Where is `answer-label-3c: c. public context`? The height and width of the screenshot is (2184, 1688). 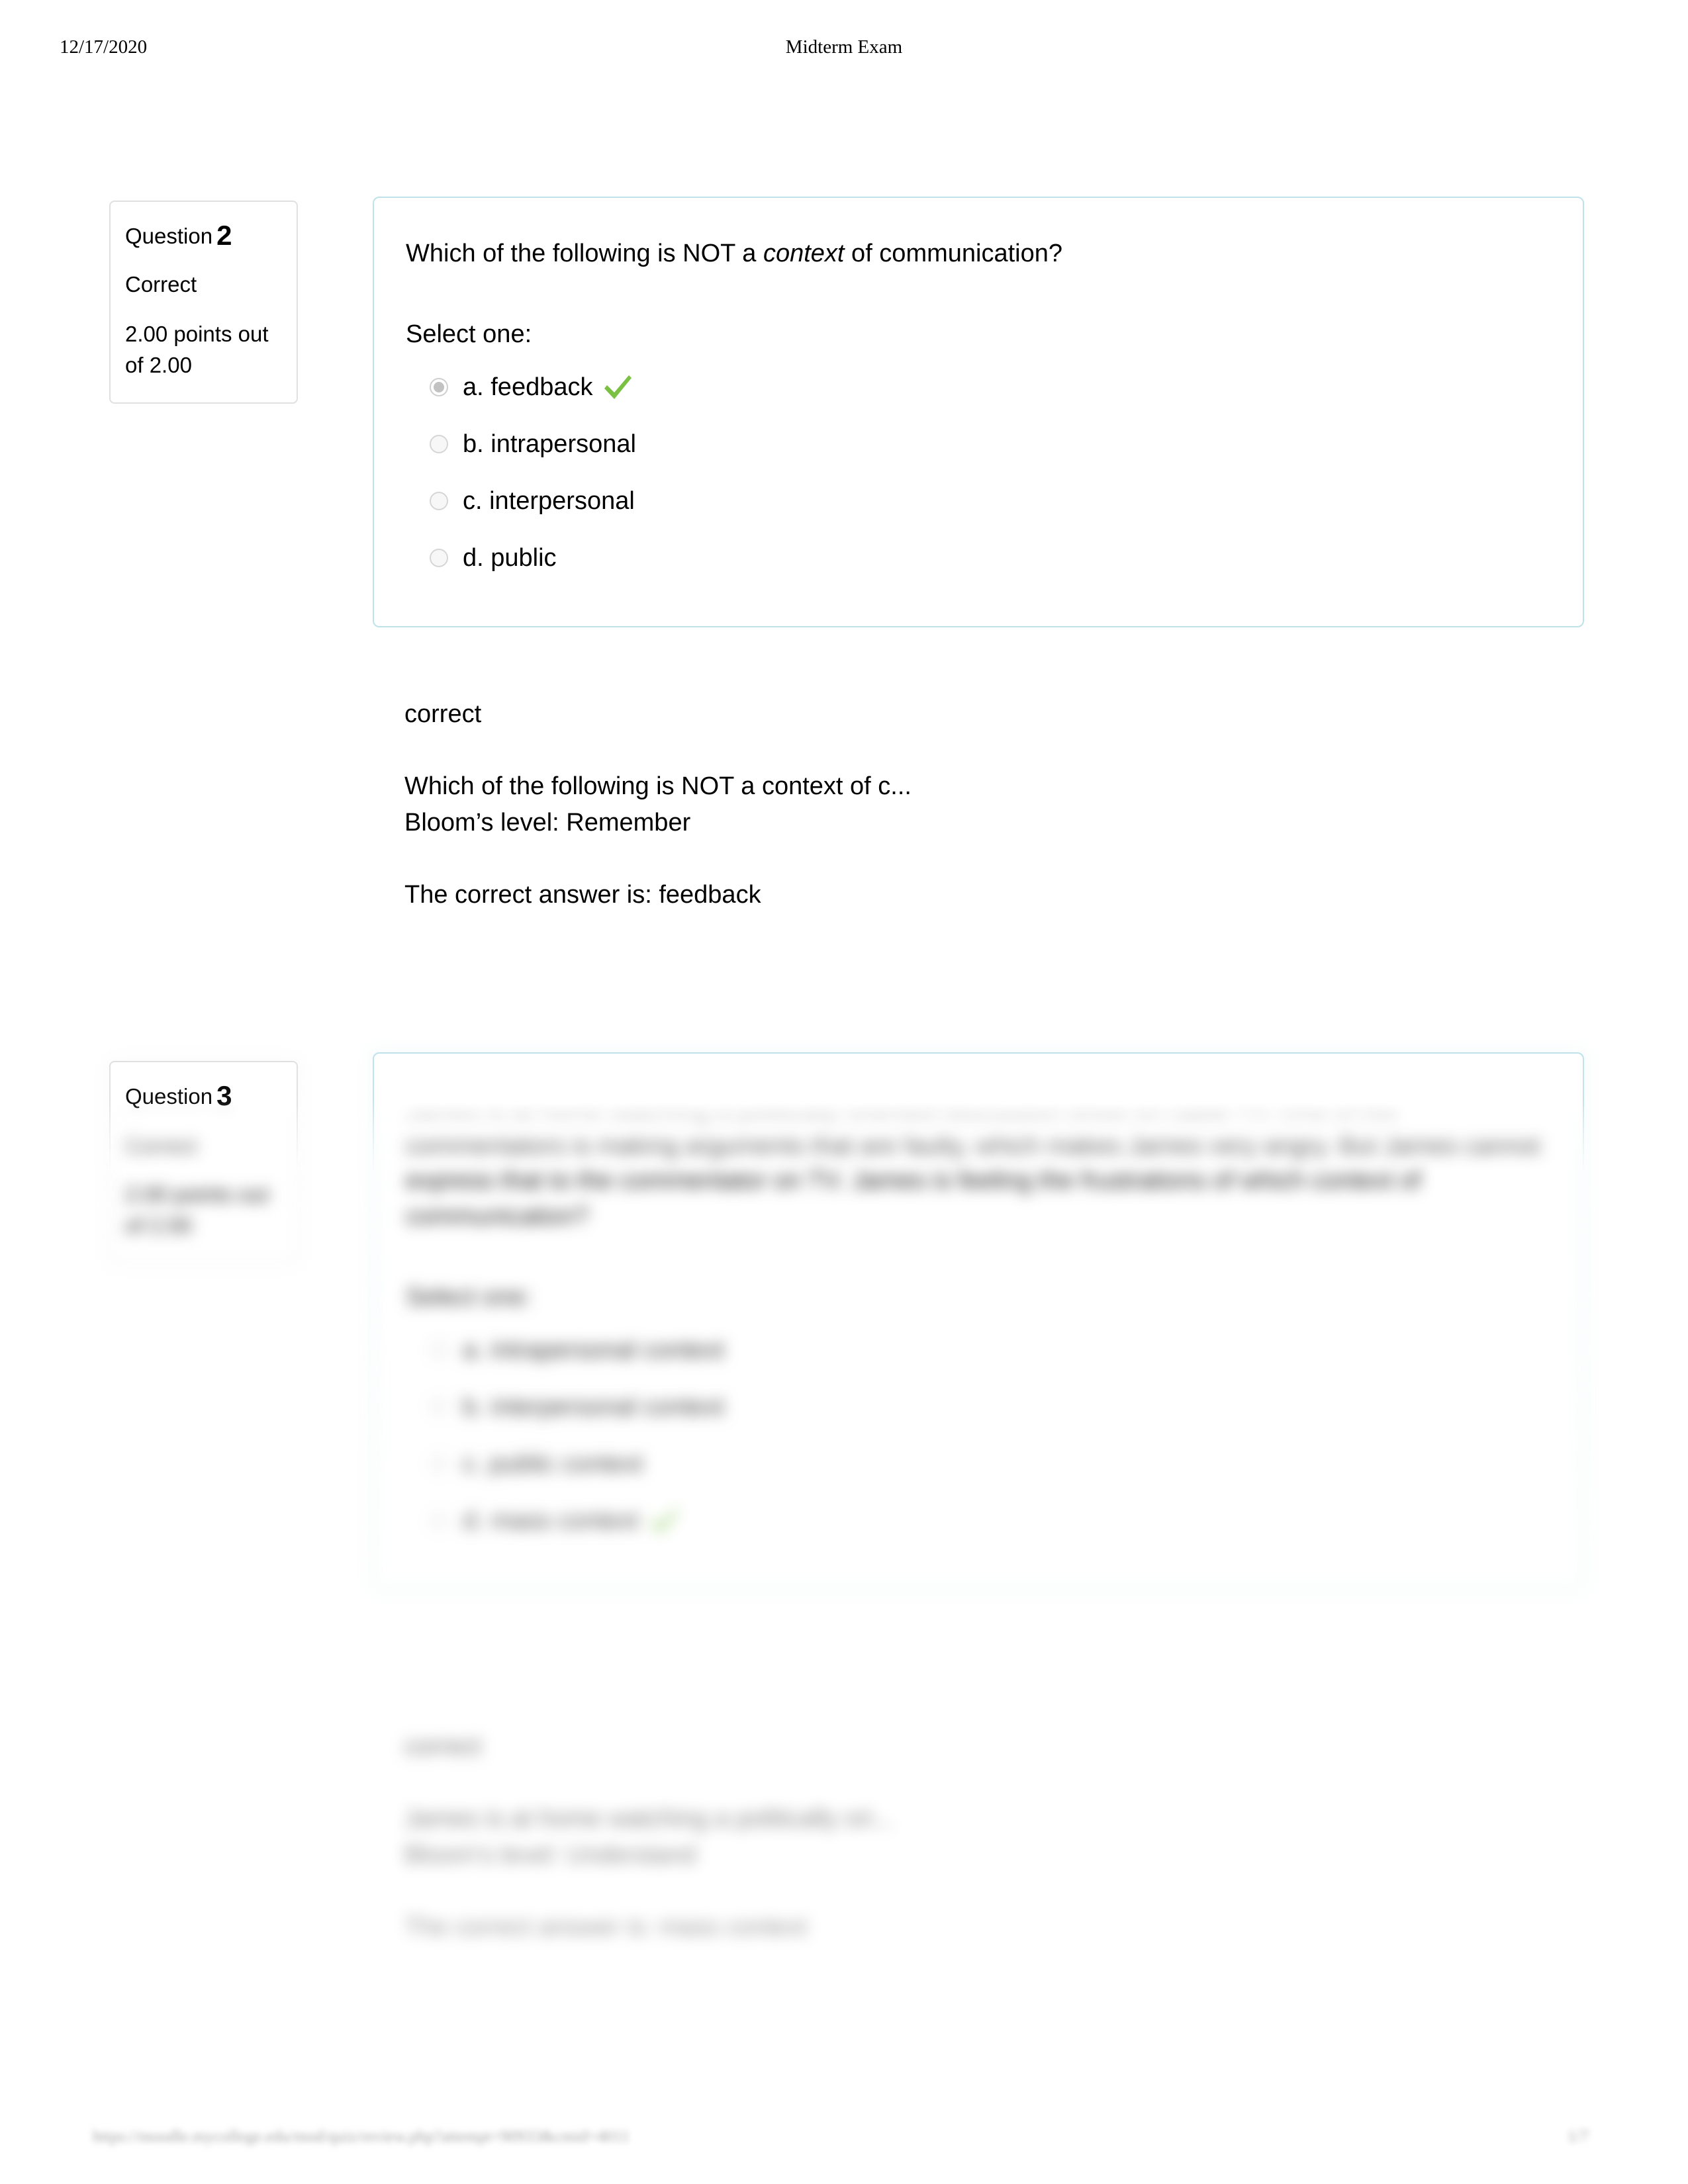 answer-label-3c: c. public context is located at coordinates (553, 1464).